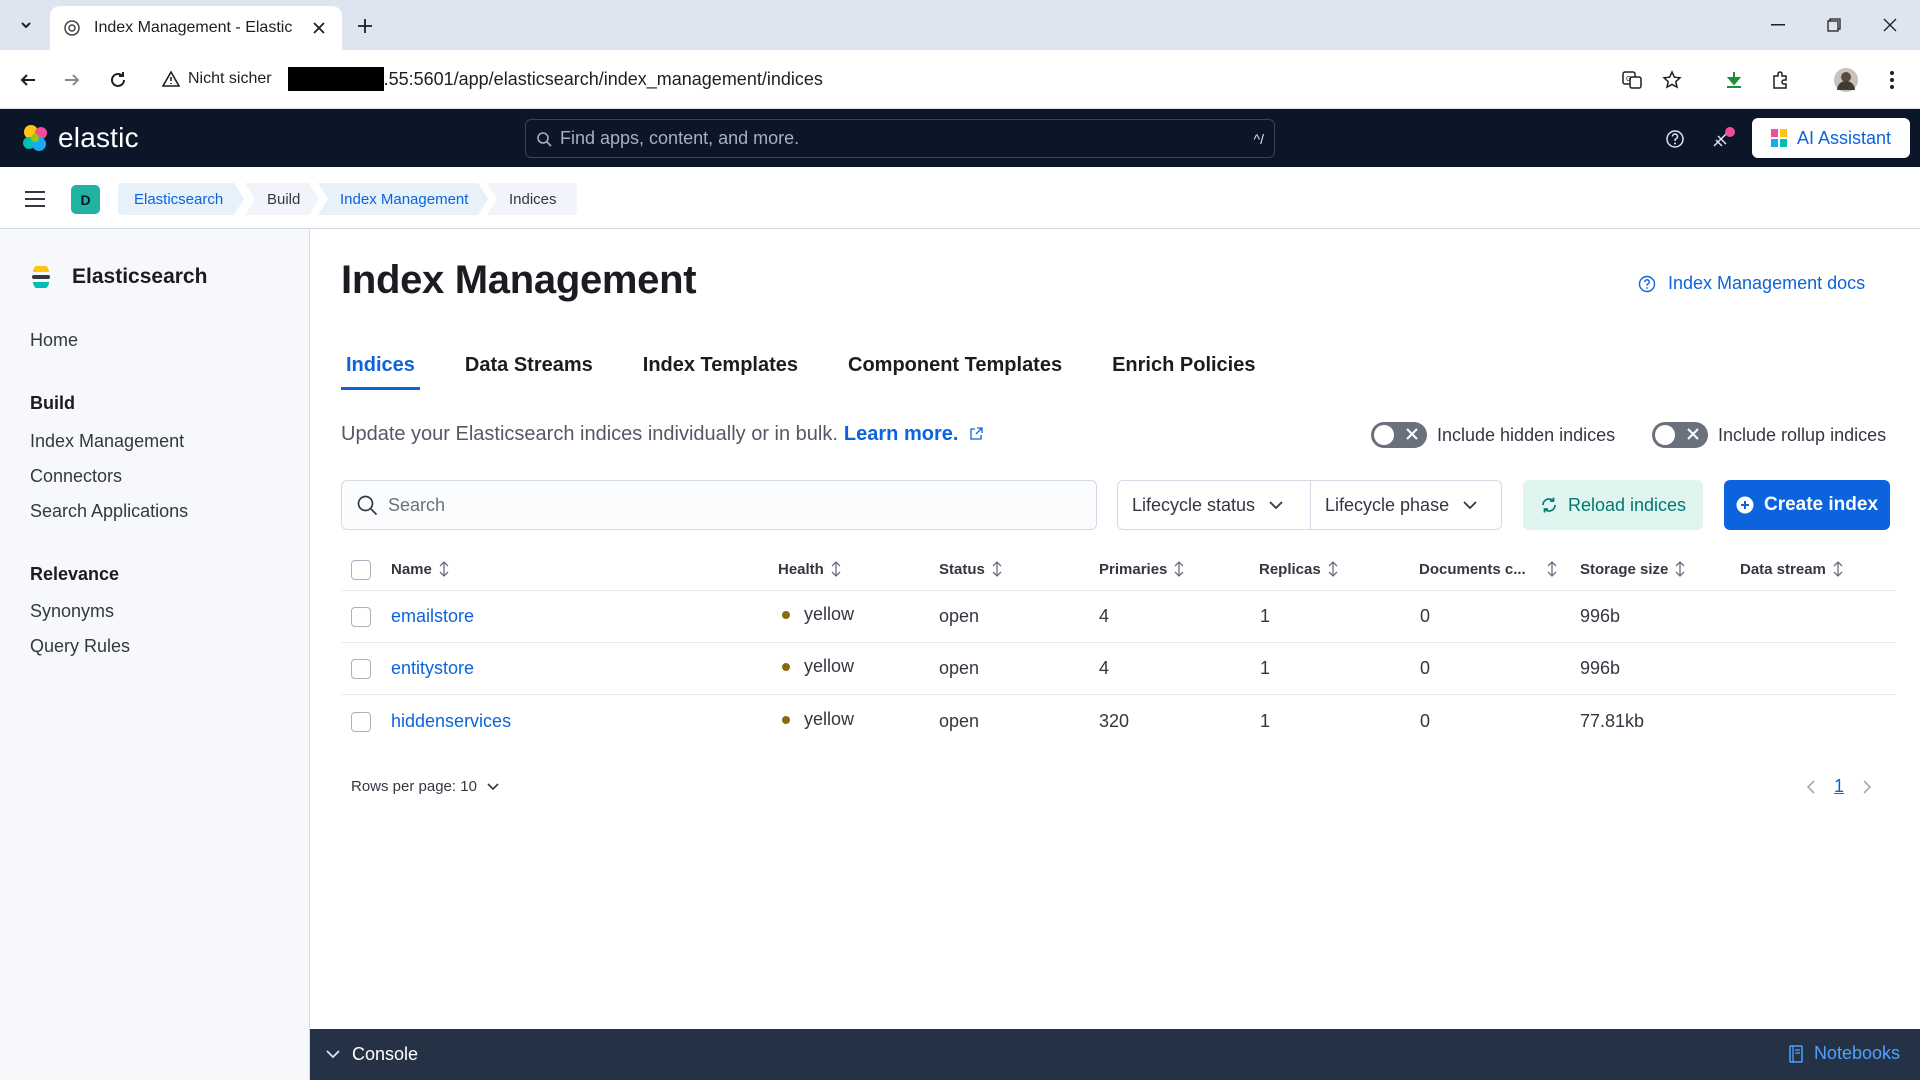 The width and height of the screenshot is (1920, 1080). I want to click on sidebar-item-connectors: Connectors, so click(76, 476).